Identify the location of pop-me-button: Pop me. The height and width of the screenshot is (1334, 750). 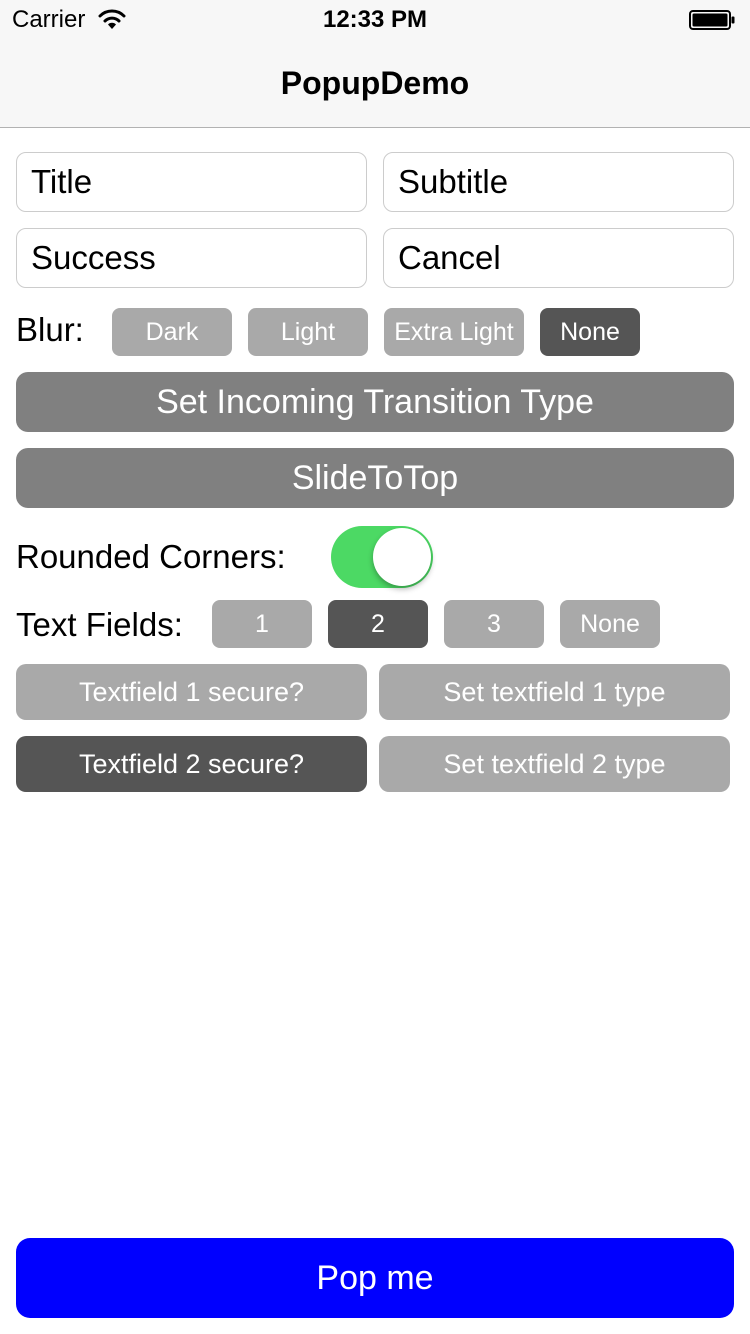
(375, 1278).